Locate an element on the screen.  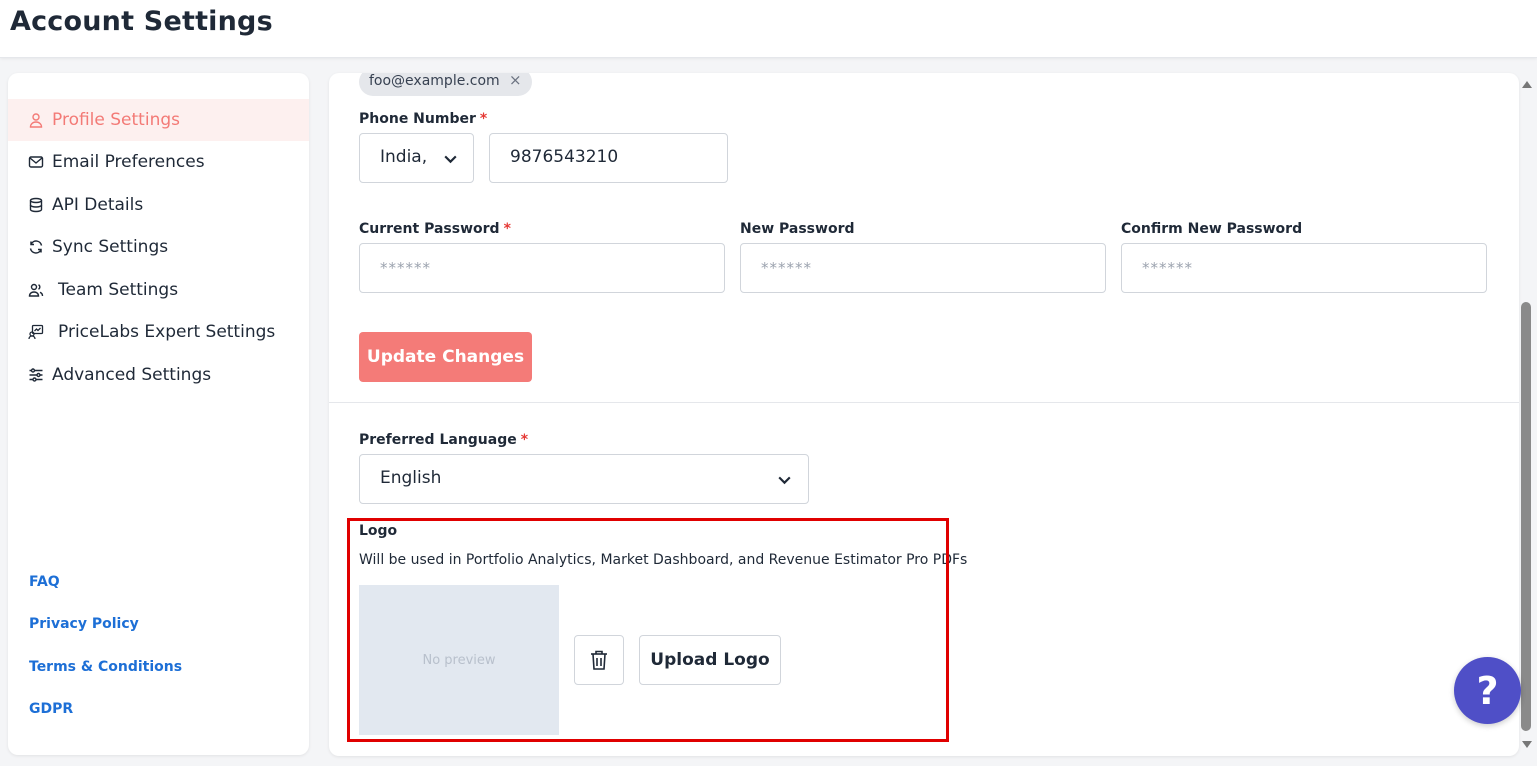
sidebar-item-team-settings: Team Settings is located at coordinates (158, 290).